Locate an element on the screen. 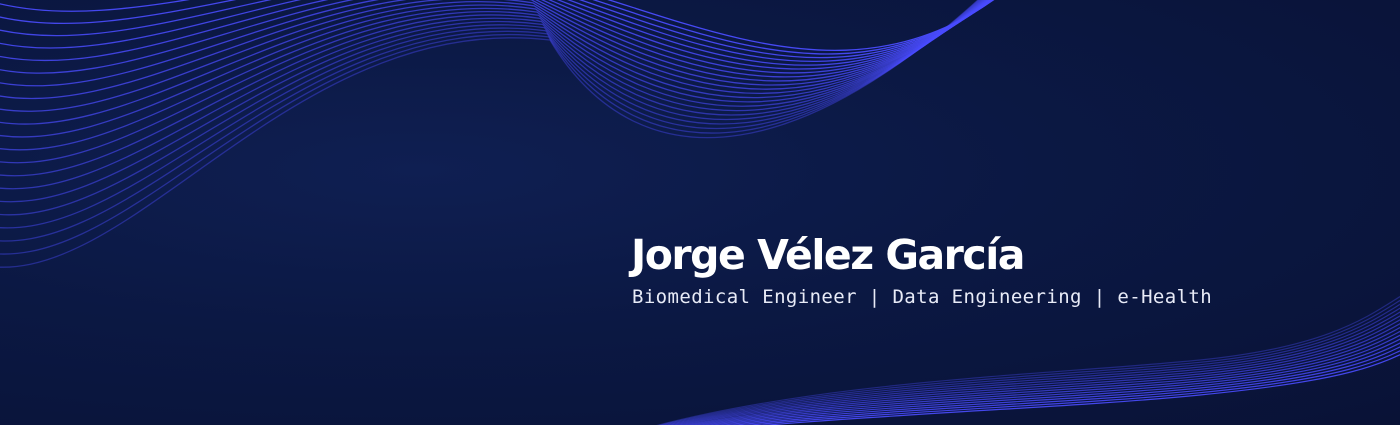  profile-name: Jorge Vélez García is located at coordinates (828, 255).